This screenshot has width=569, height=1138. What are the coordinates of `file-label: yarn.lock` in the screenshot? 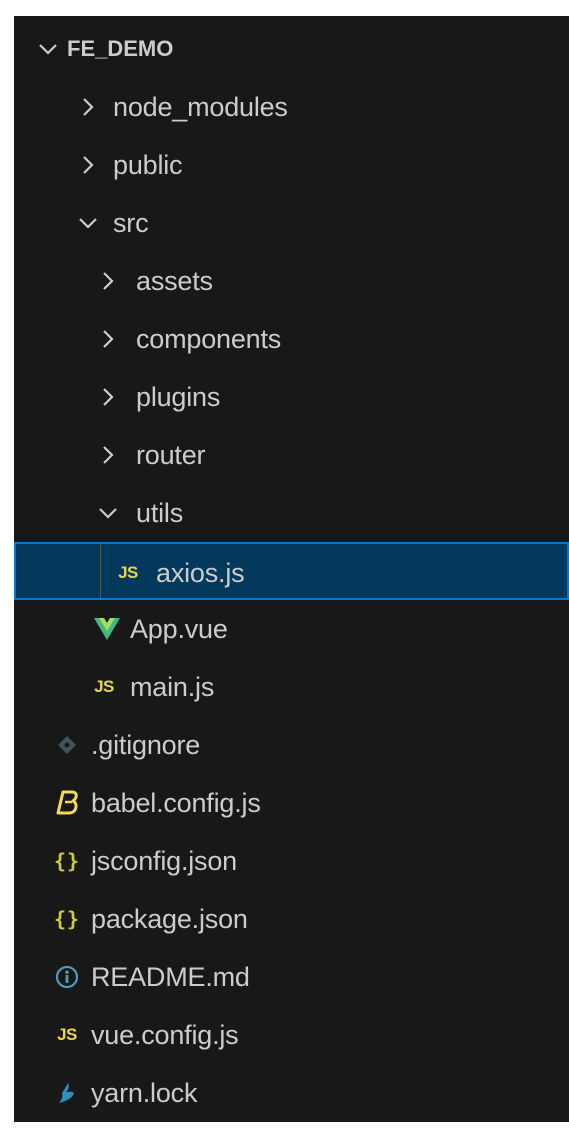 It's located at (144, 1093).